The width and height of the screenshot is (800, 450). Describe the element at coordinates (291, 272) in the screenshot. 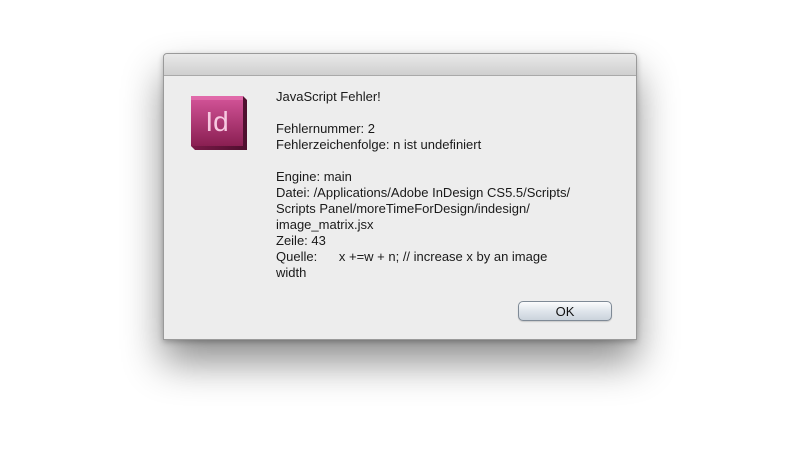

I see `source-line-2: width` at that location.